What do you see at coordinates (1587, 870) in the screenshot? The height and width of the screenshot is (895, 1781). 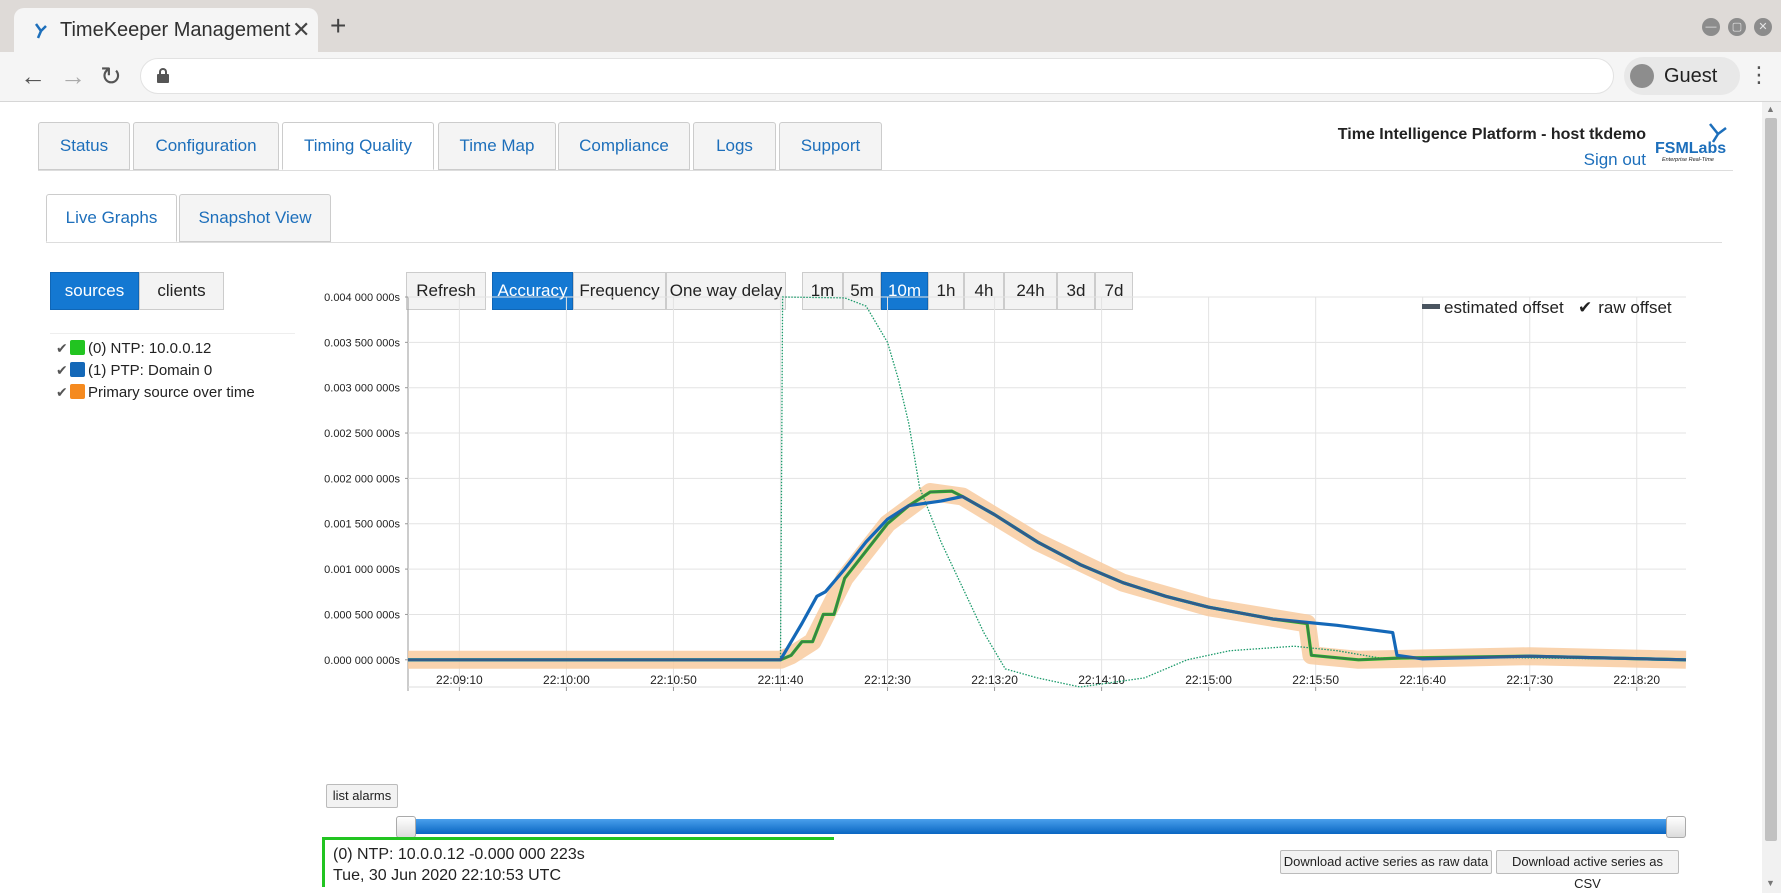 I see `download-csv-button: Download active series as CSV` at bounding box center [1587, 870].